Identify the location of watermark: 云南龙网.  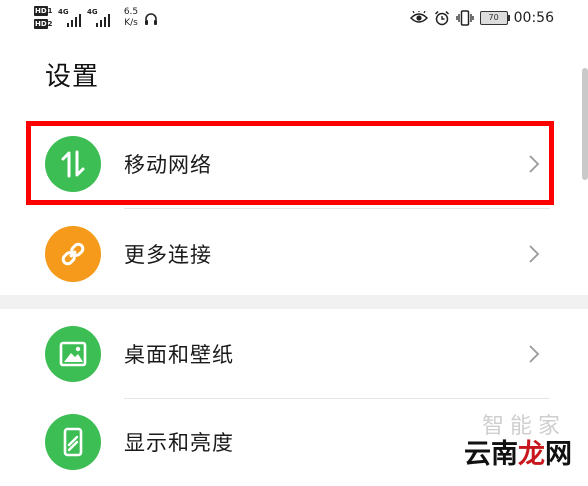
(518, 454).